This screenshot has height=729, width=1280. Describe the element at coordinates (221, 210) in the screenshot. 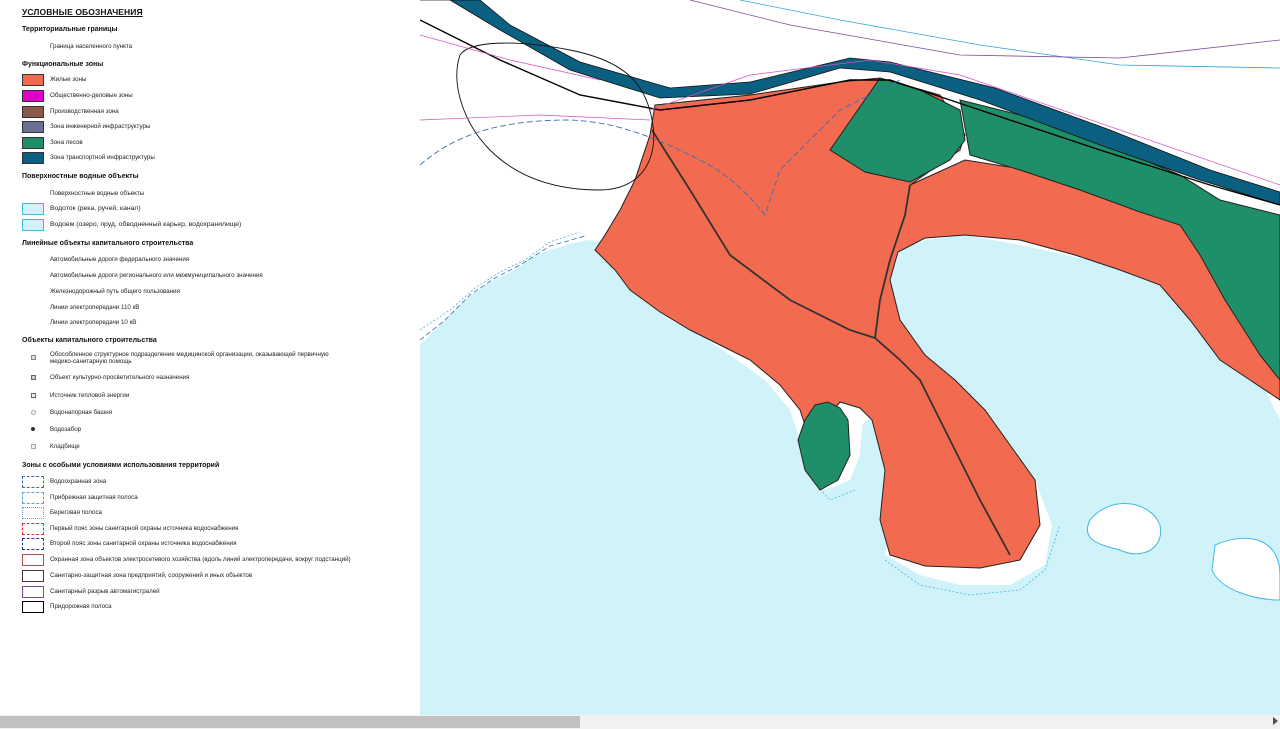

I see `legend-item-watercourse: Водоток (река, ручей, канал)` at that location.